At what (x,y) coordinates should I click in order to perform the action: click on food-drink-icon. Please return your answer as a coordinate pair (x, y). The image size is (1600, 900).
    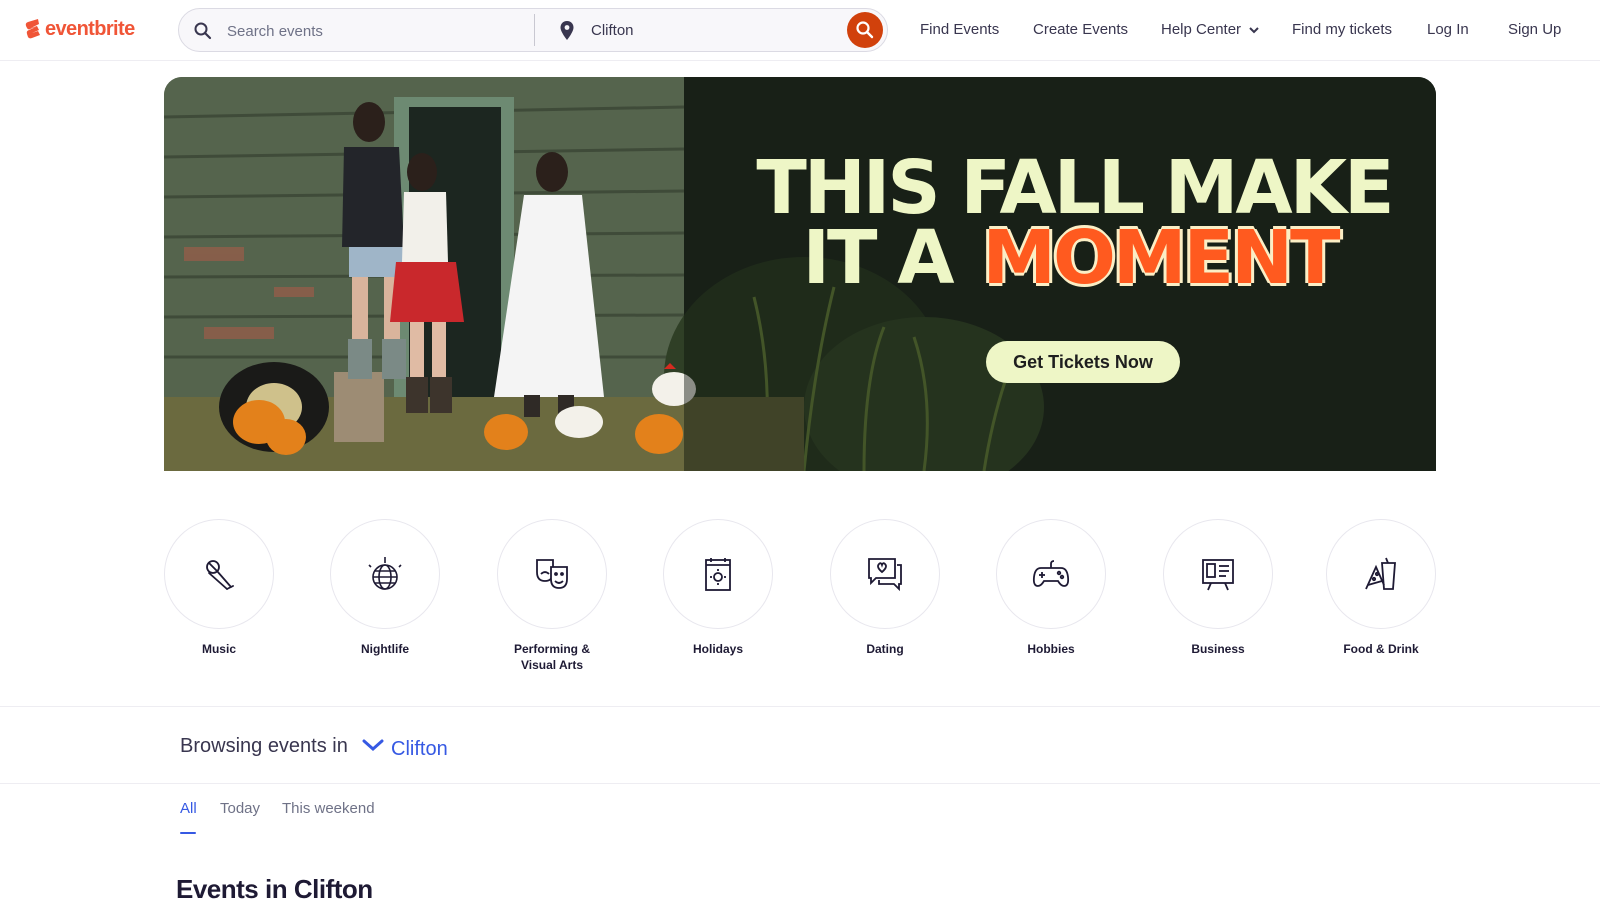
    Looking at the image, I should click on (1380, 573).